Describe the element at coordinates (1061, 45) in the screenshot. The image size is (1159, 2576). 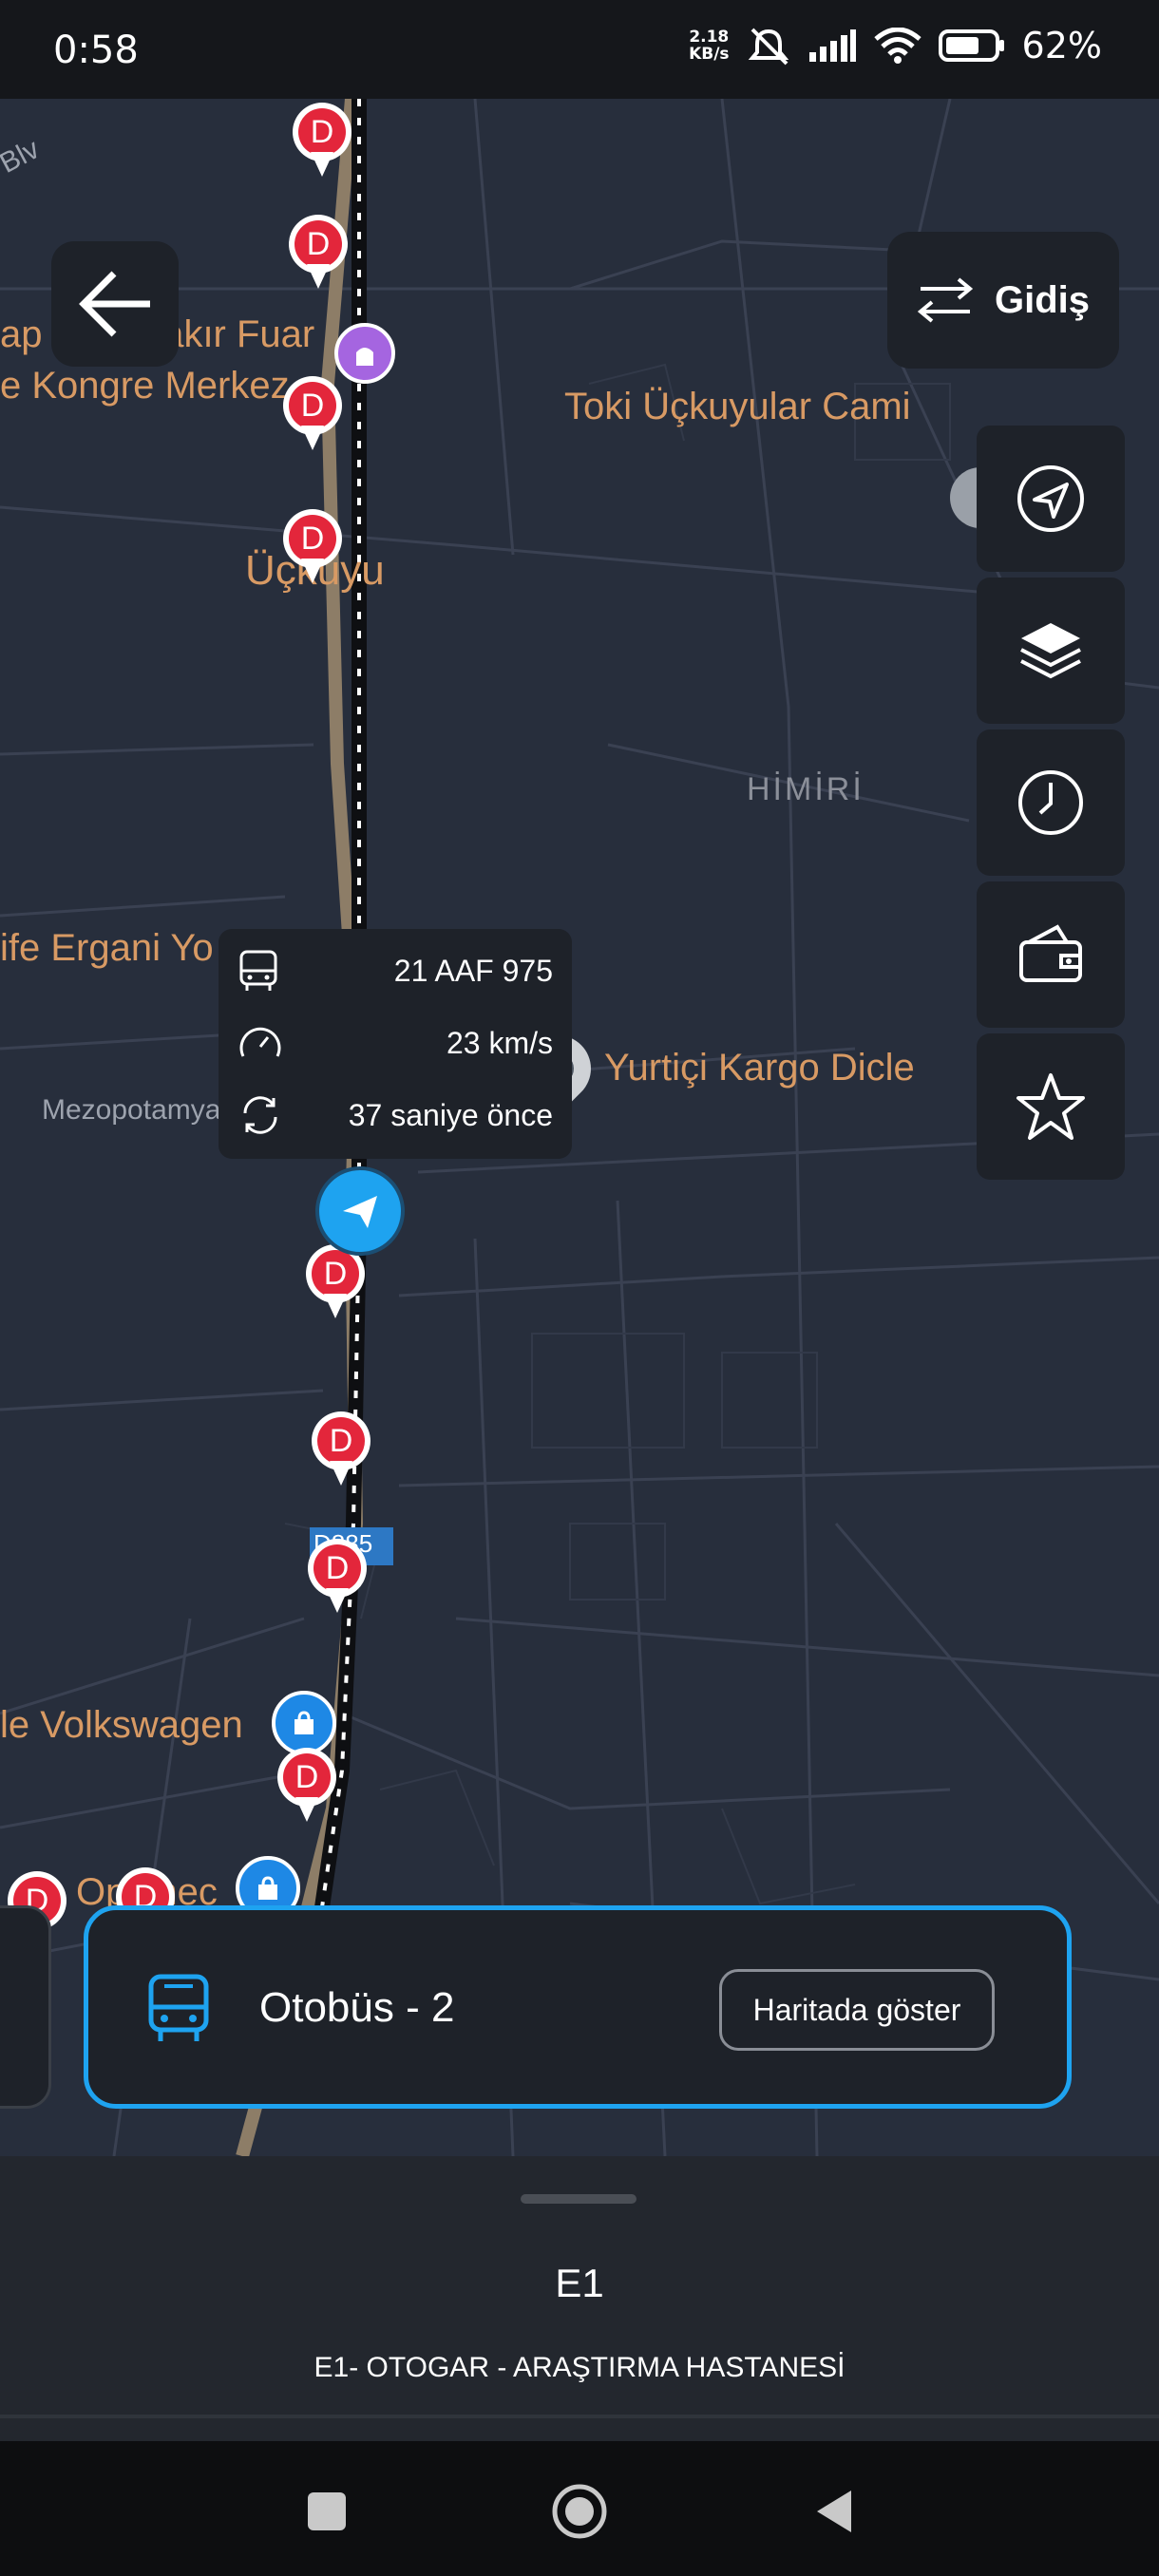
I see `battery-percent: 62%` at that location.